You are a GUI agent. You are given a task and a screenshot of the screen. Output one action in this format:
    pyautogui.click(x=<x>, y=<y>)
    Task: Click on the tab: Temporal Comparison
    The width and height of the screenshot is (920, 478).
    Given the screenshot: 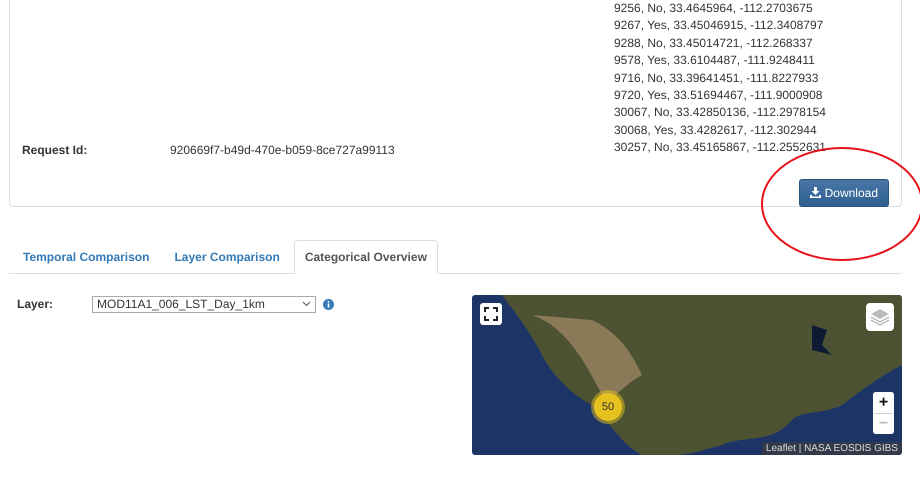 What is the action you would take?
    pyautogui.click(x=86, y=256)
    